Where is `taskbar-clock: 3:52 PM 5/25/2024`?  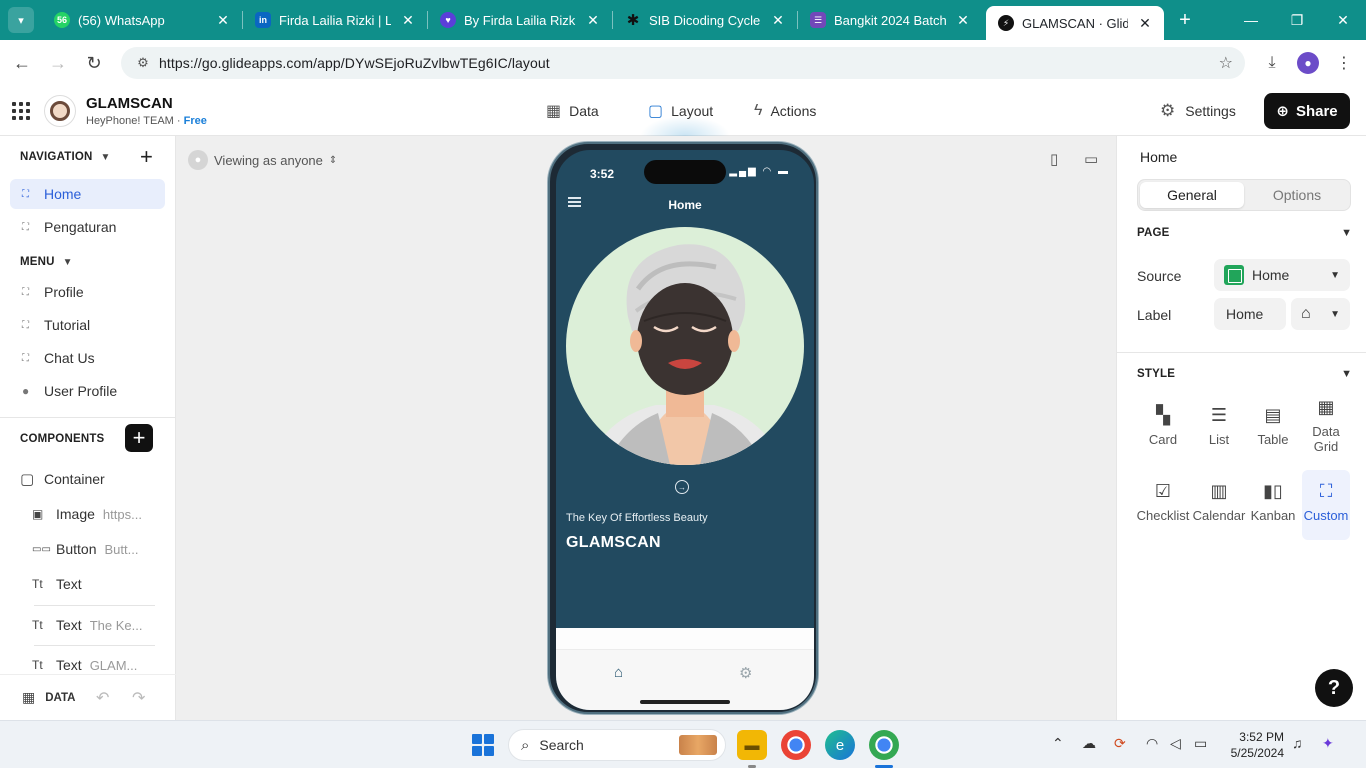 taskbar-clock: 3:52 PM 5/25/2024 is located at coordinates (1256, 745).